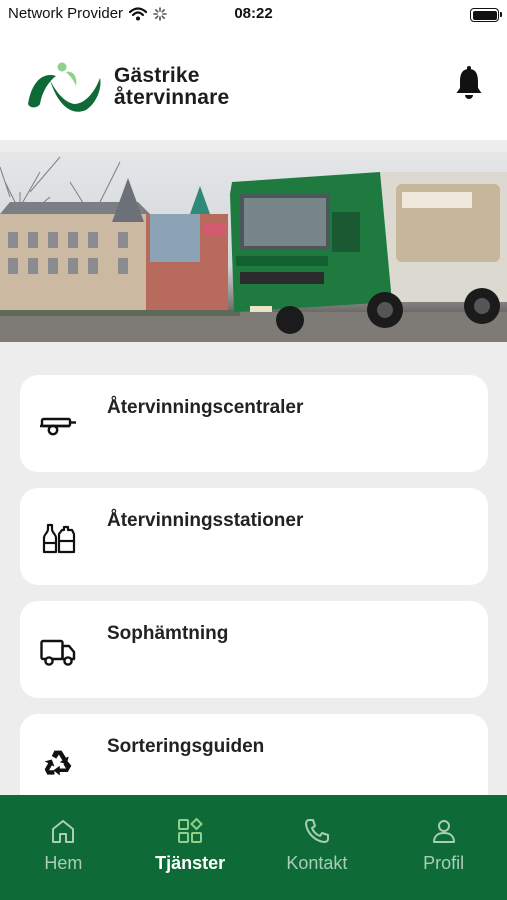 The height and width of the screenshot is (900, 507). What do you see at coordinates (59, 538) in the screenshot?
I see `bottles-icon` at bounding box center [59, 538].